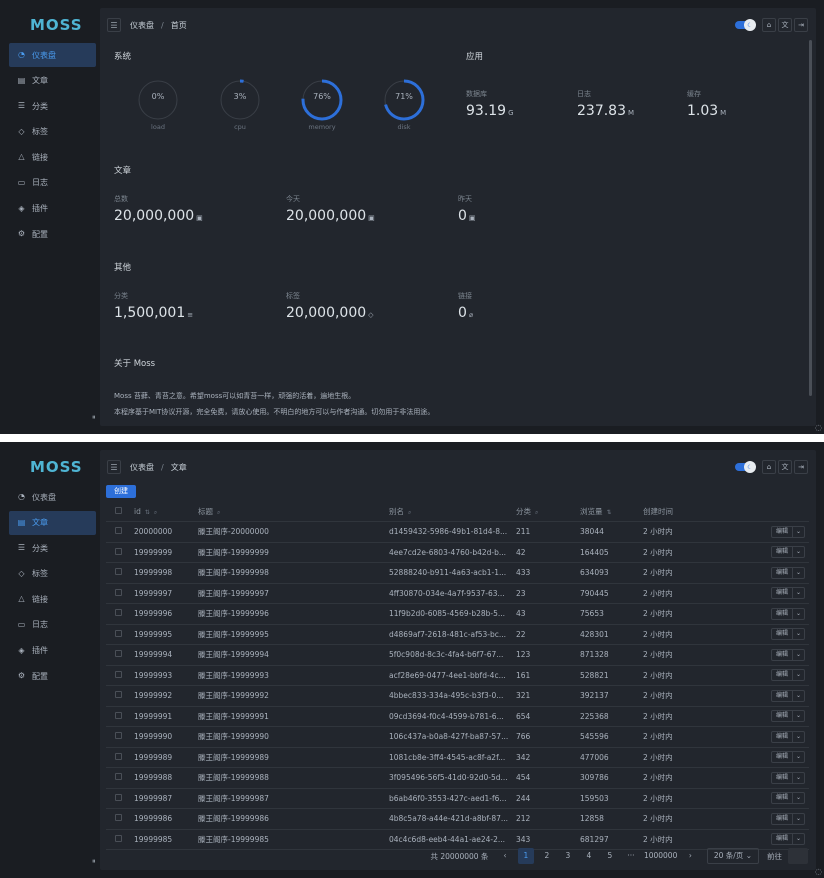 The image size is (824, 878). What do you see at coordinates (660, 856) in the screenshot?
I see `page-number: 1000000` at bounding box center [660, 856].